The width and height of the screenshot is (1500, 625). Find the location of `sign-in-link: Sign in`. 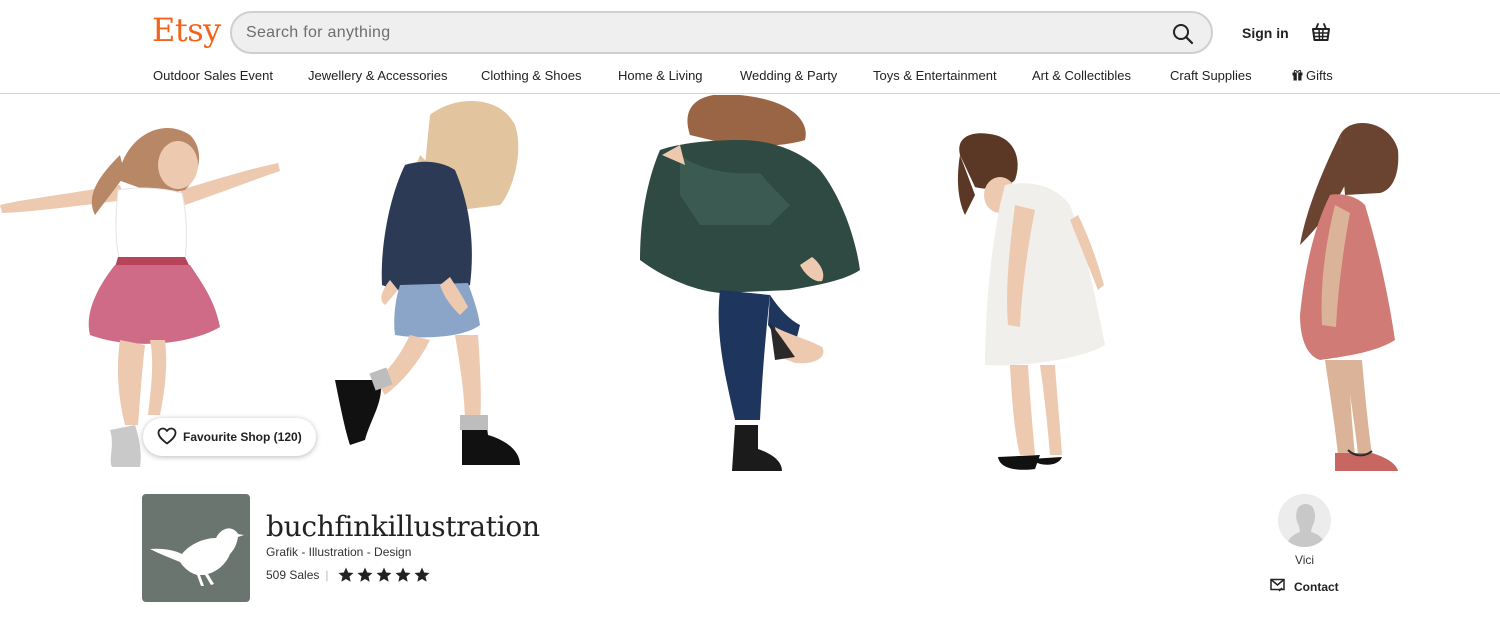

sign-in-link: Sign in is located at coordinates (1265, 33).